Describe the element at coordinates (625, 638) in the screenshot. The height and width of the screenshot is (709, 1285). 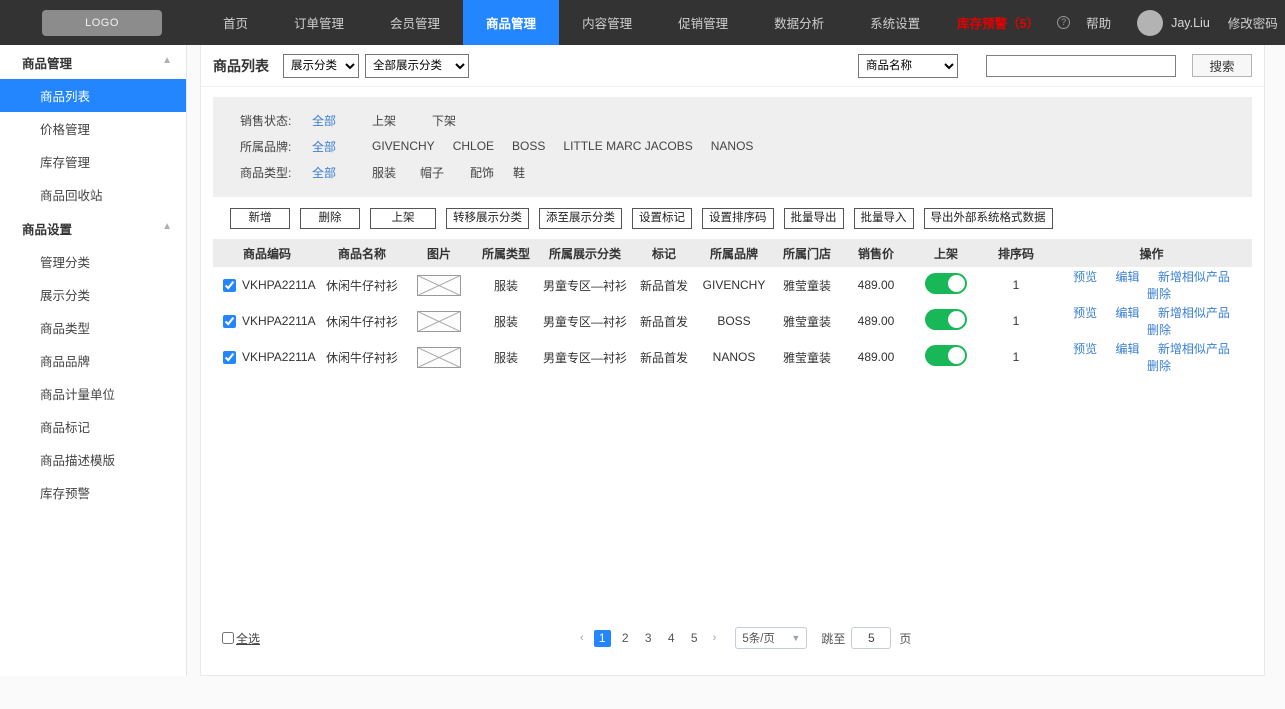
I see `page-button-2: 2` at that location.